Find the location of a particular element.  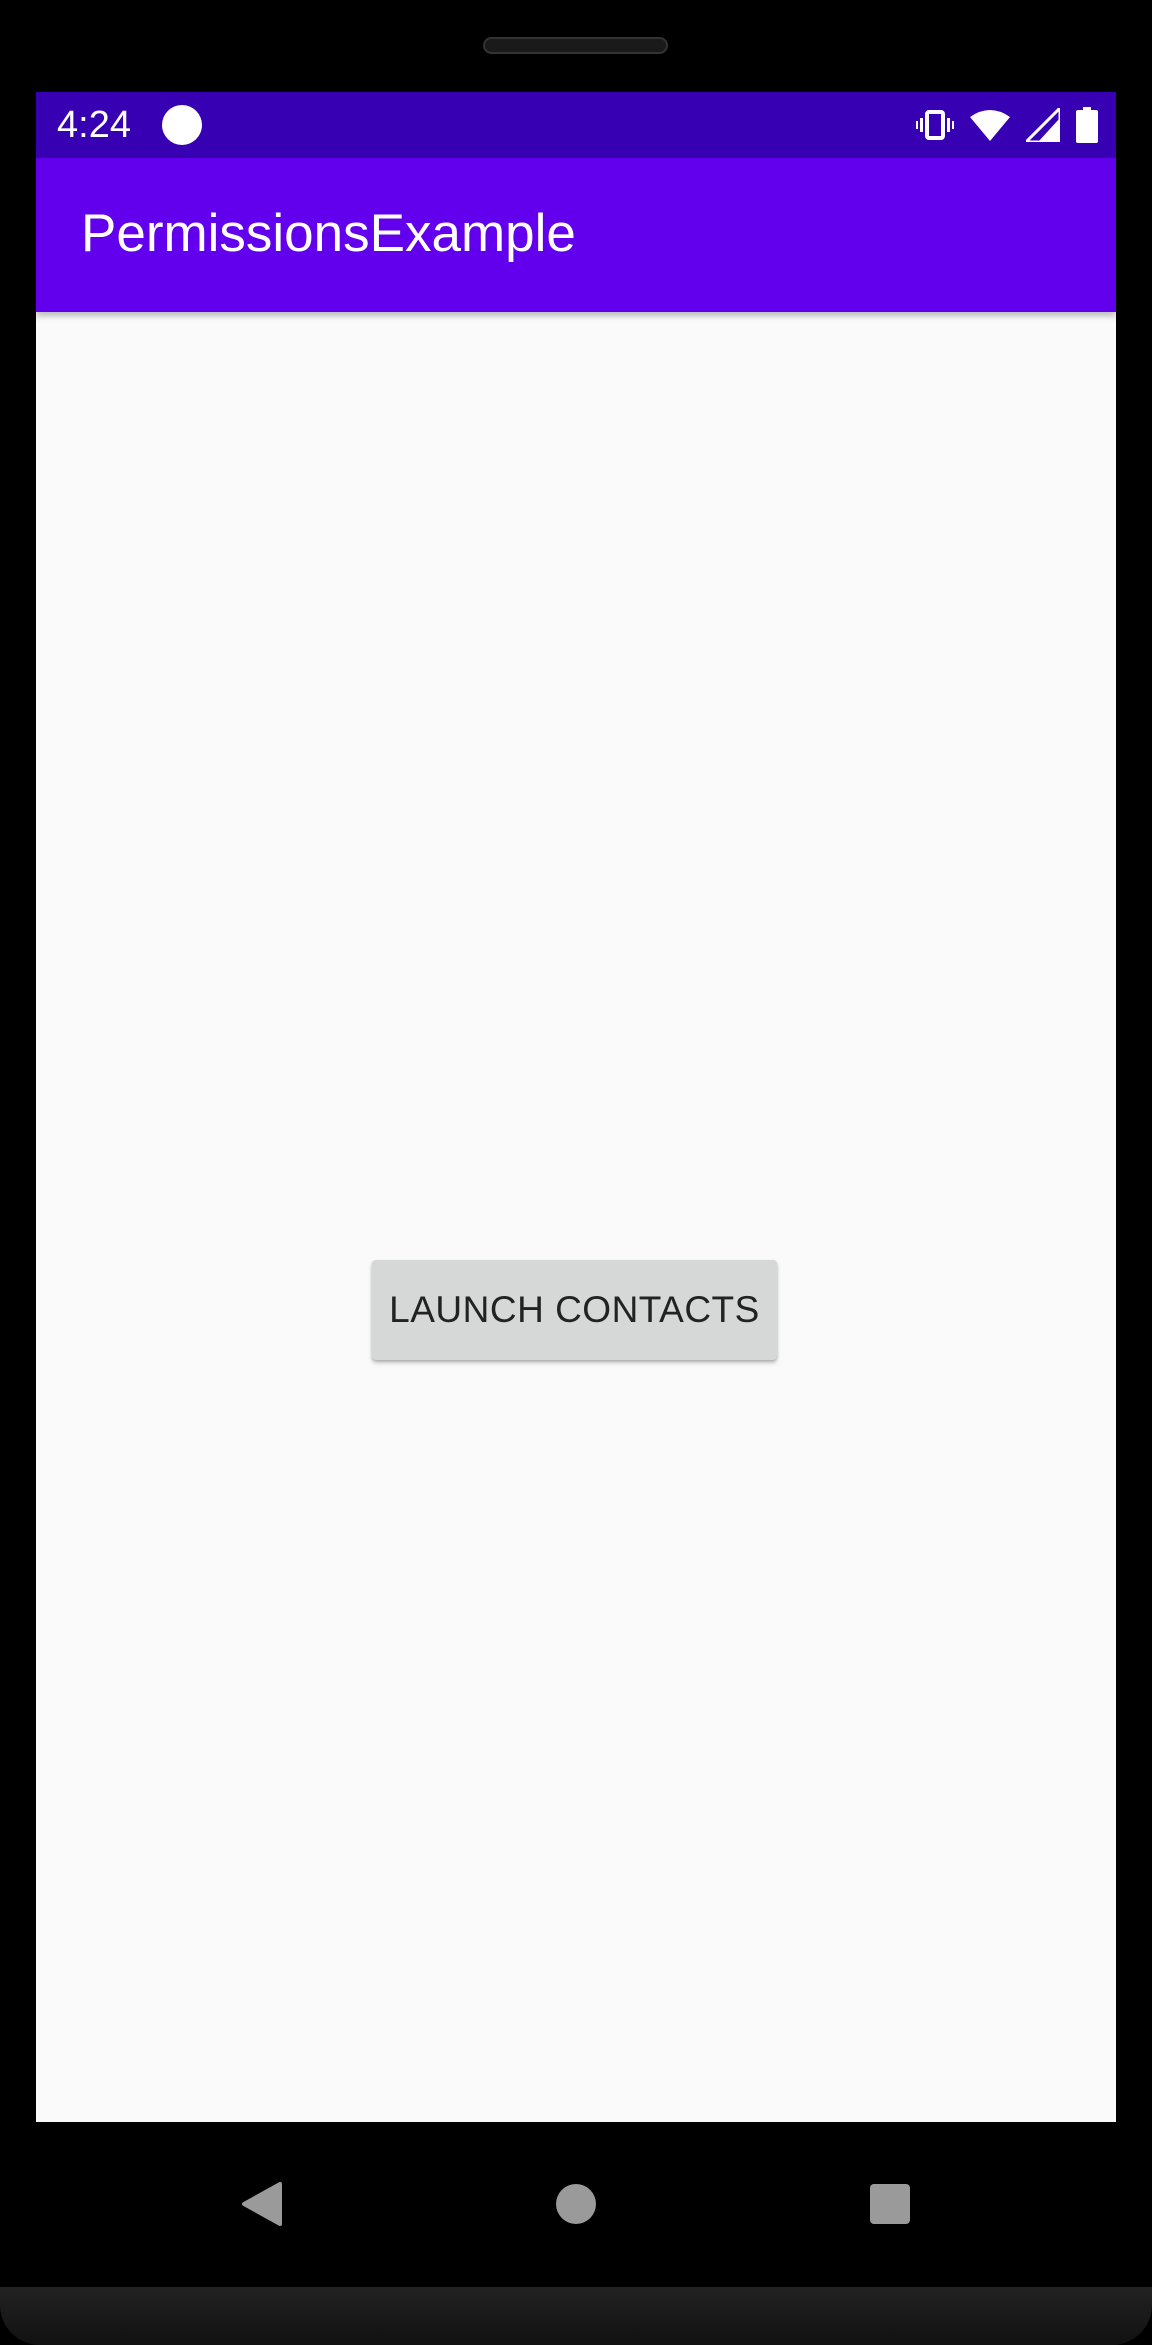

status-time: 4:24 is located at coordinates (94, 125).